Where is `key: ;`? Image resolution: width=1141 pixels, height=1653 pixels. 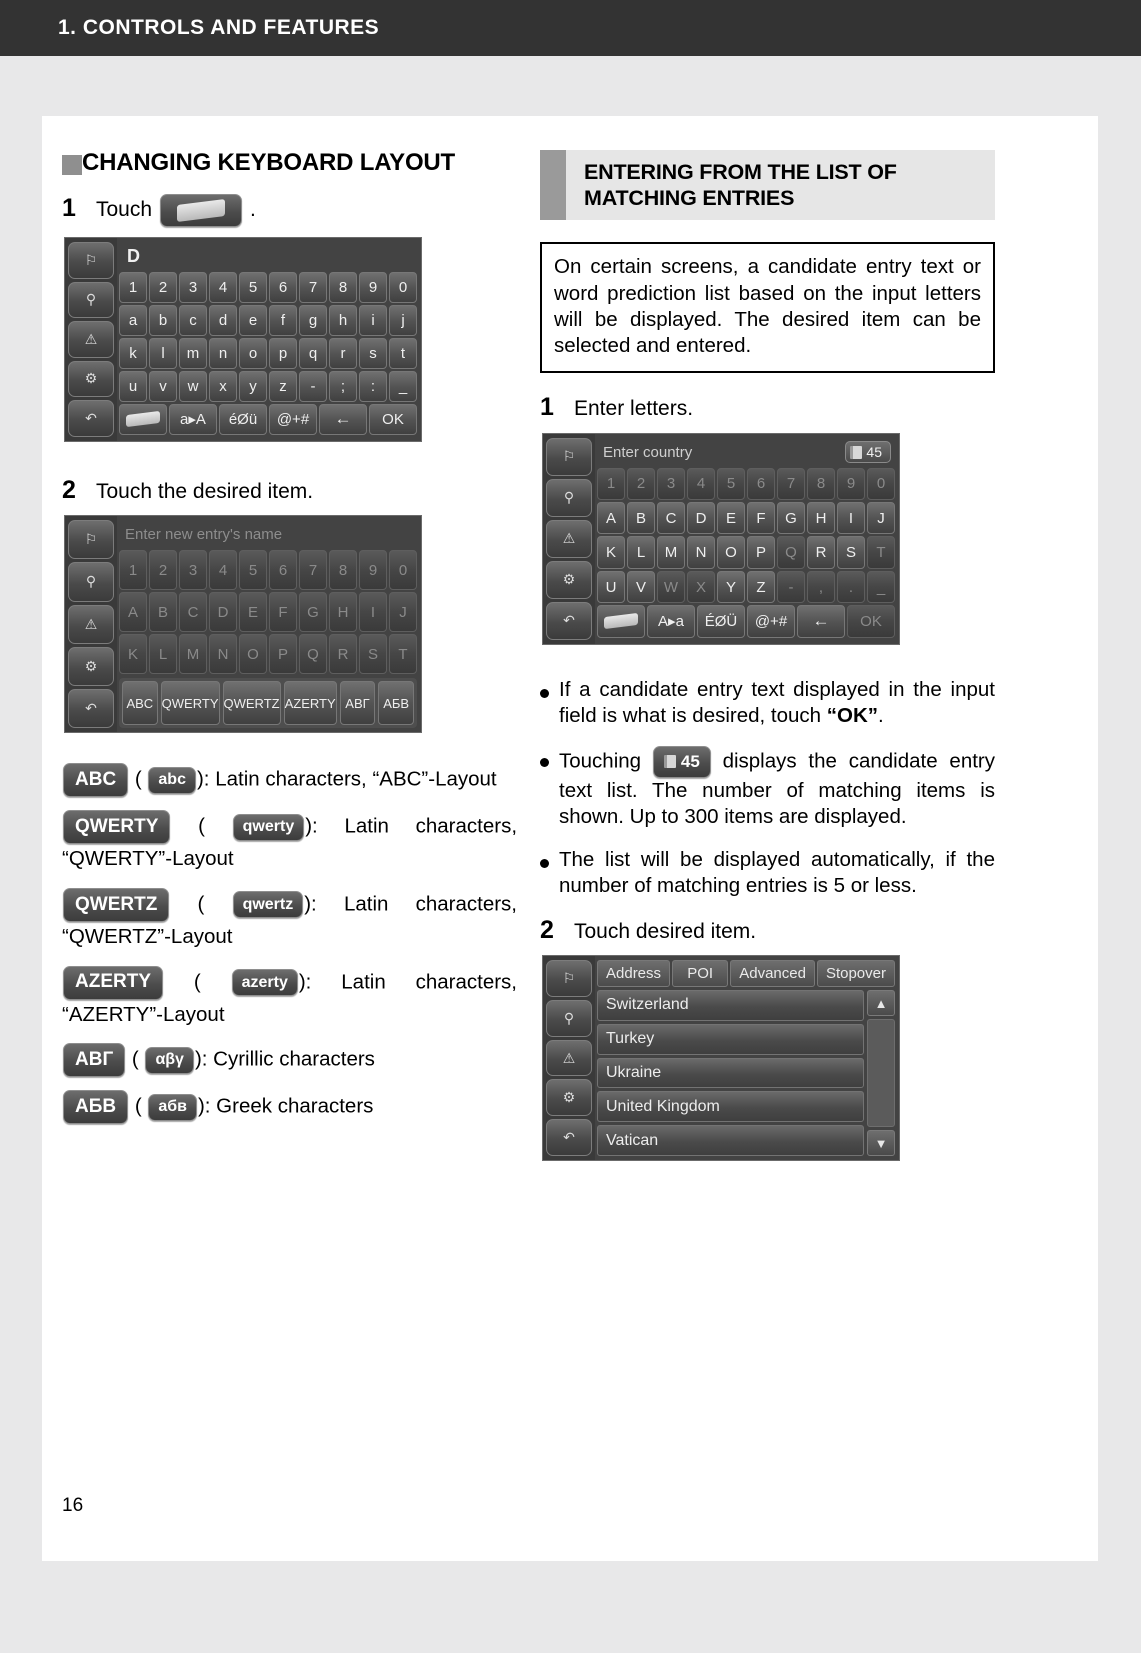 key: ; is located at coordinates (343, 386).